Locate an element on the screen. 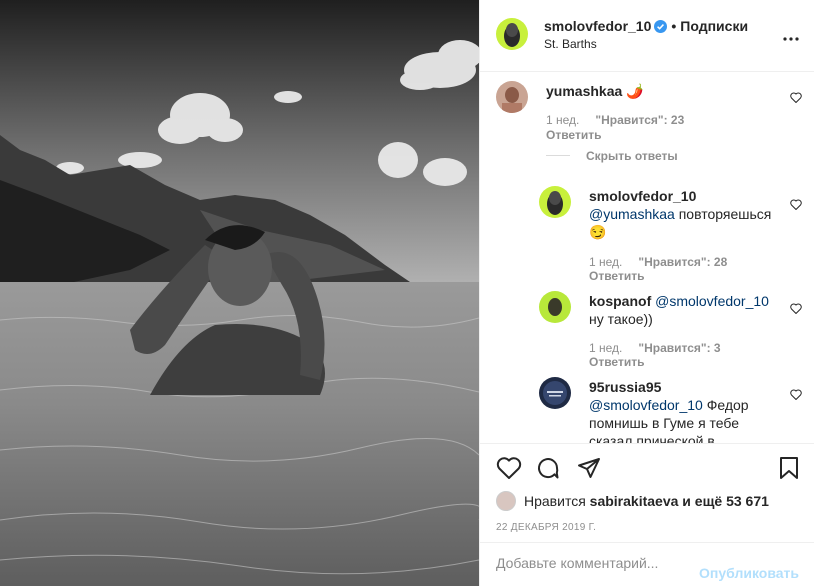 The height and width of the screenshot is (586, 814). post-header: smolovfedor_10 • Подписки St. Barths is located at coordinates (647, 36).